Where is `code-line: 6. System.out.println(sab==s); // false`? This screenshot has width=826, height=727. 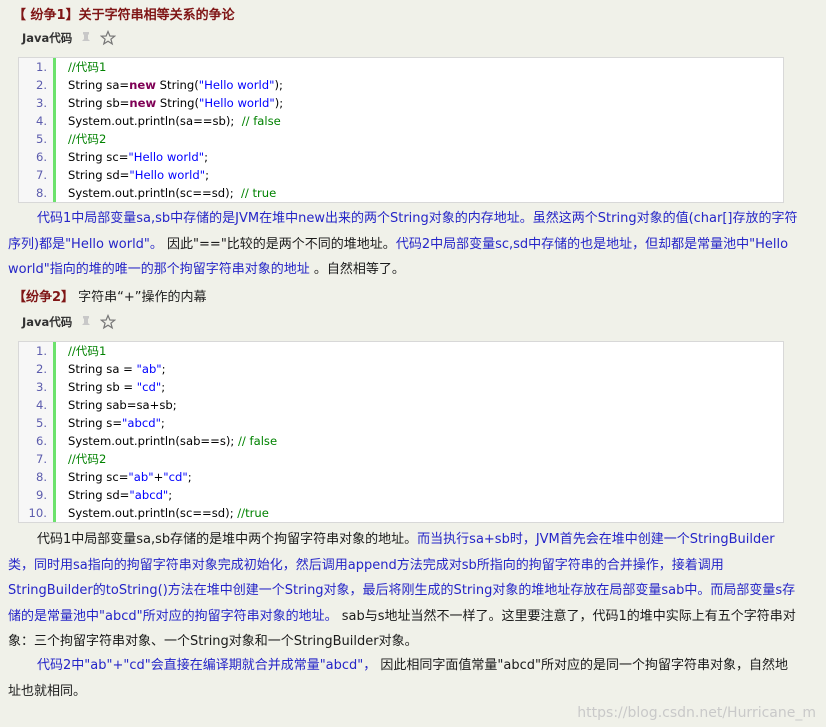 code-line: 6. System.out.println(sab==s); // false is located at coordinates (401, 441).